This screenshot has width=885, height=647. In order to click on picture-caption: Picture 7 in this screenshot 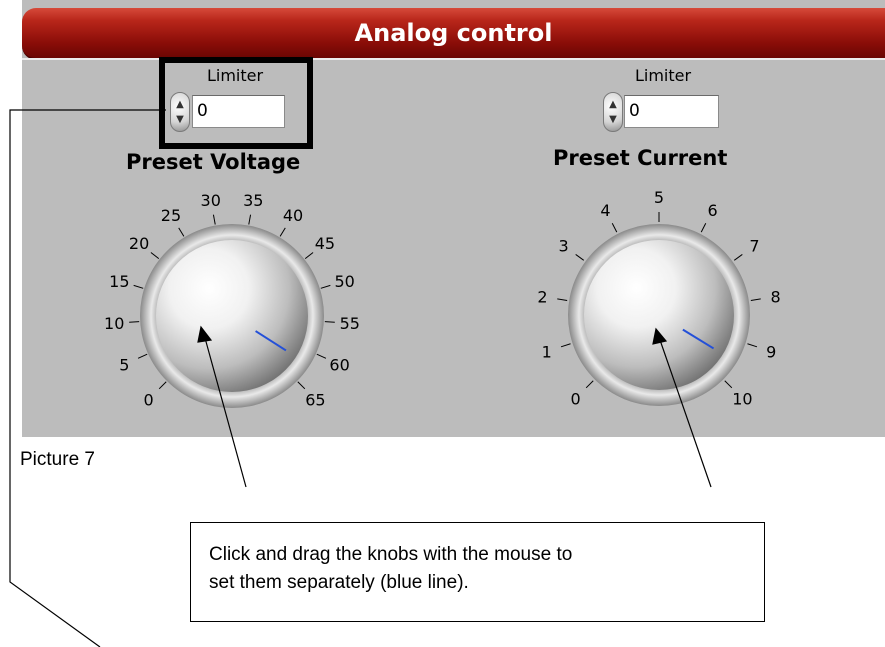, I will do `click(57, 459)`.